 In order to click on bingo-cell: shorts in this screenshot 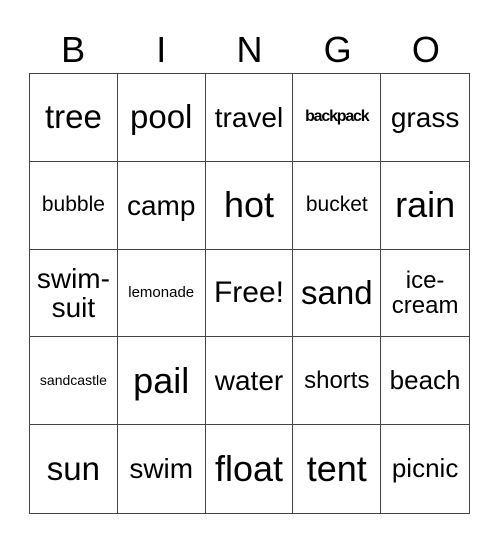, I will do `click(337, 381)`.